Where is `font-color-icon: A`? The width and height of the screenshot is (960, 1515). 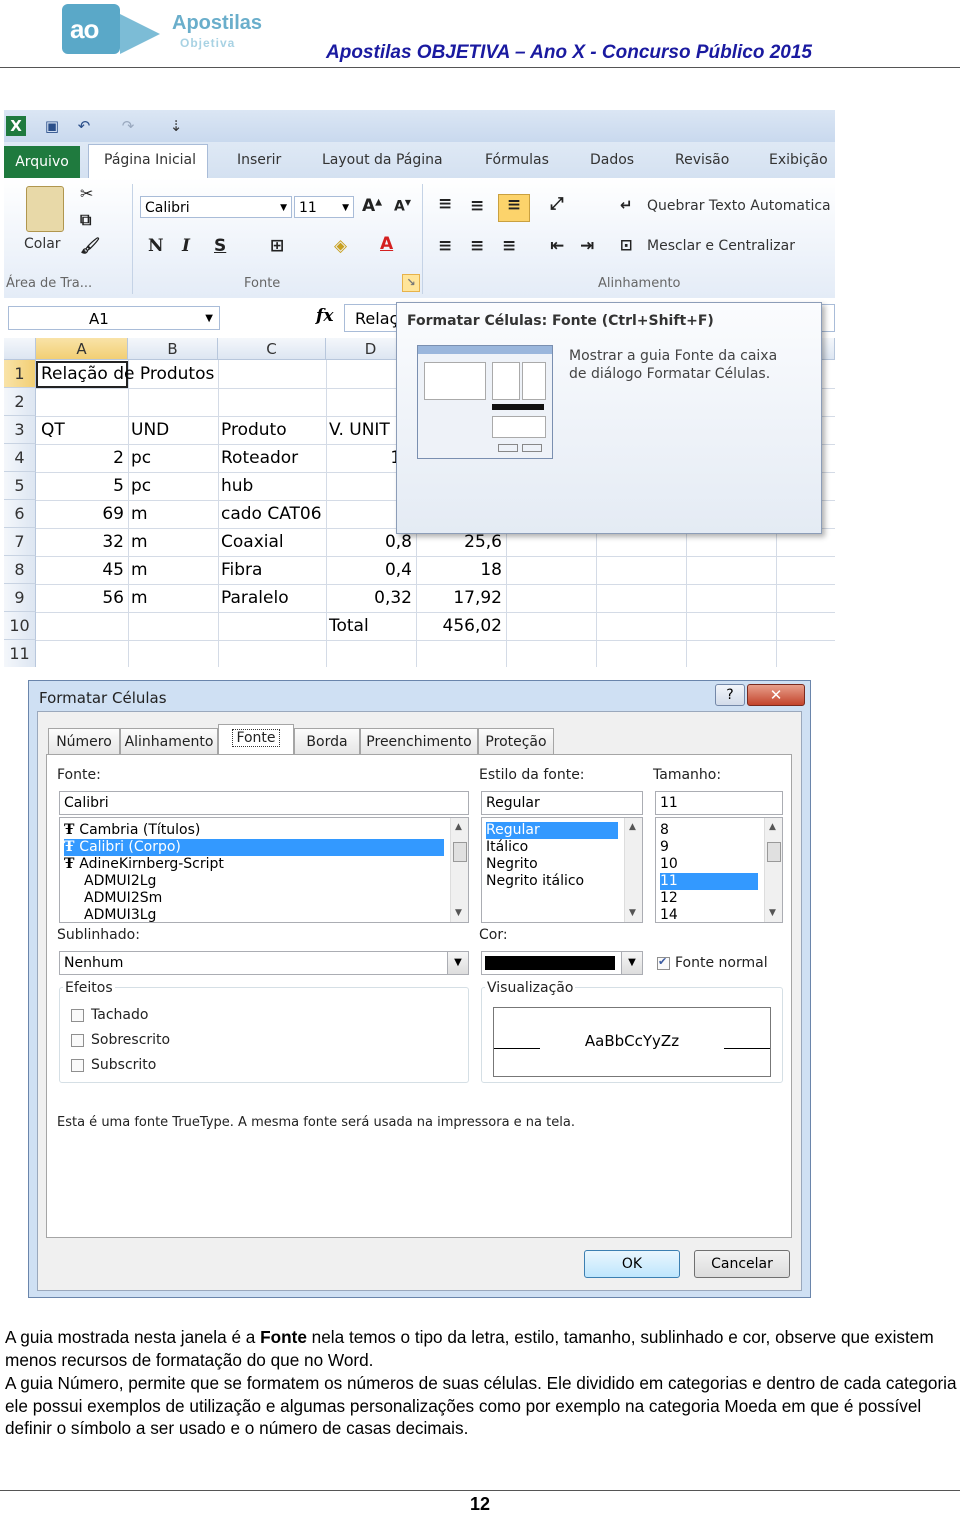 font-color-icon: A is located at coordinates (386, 244).